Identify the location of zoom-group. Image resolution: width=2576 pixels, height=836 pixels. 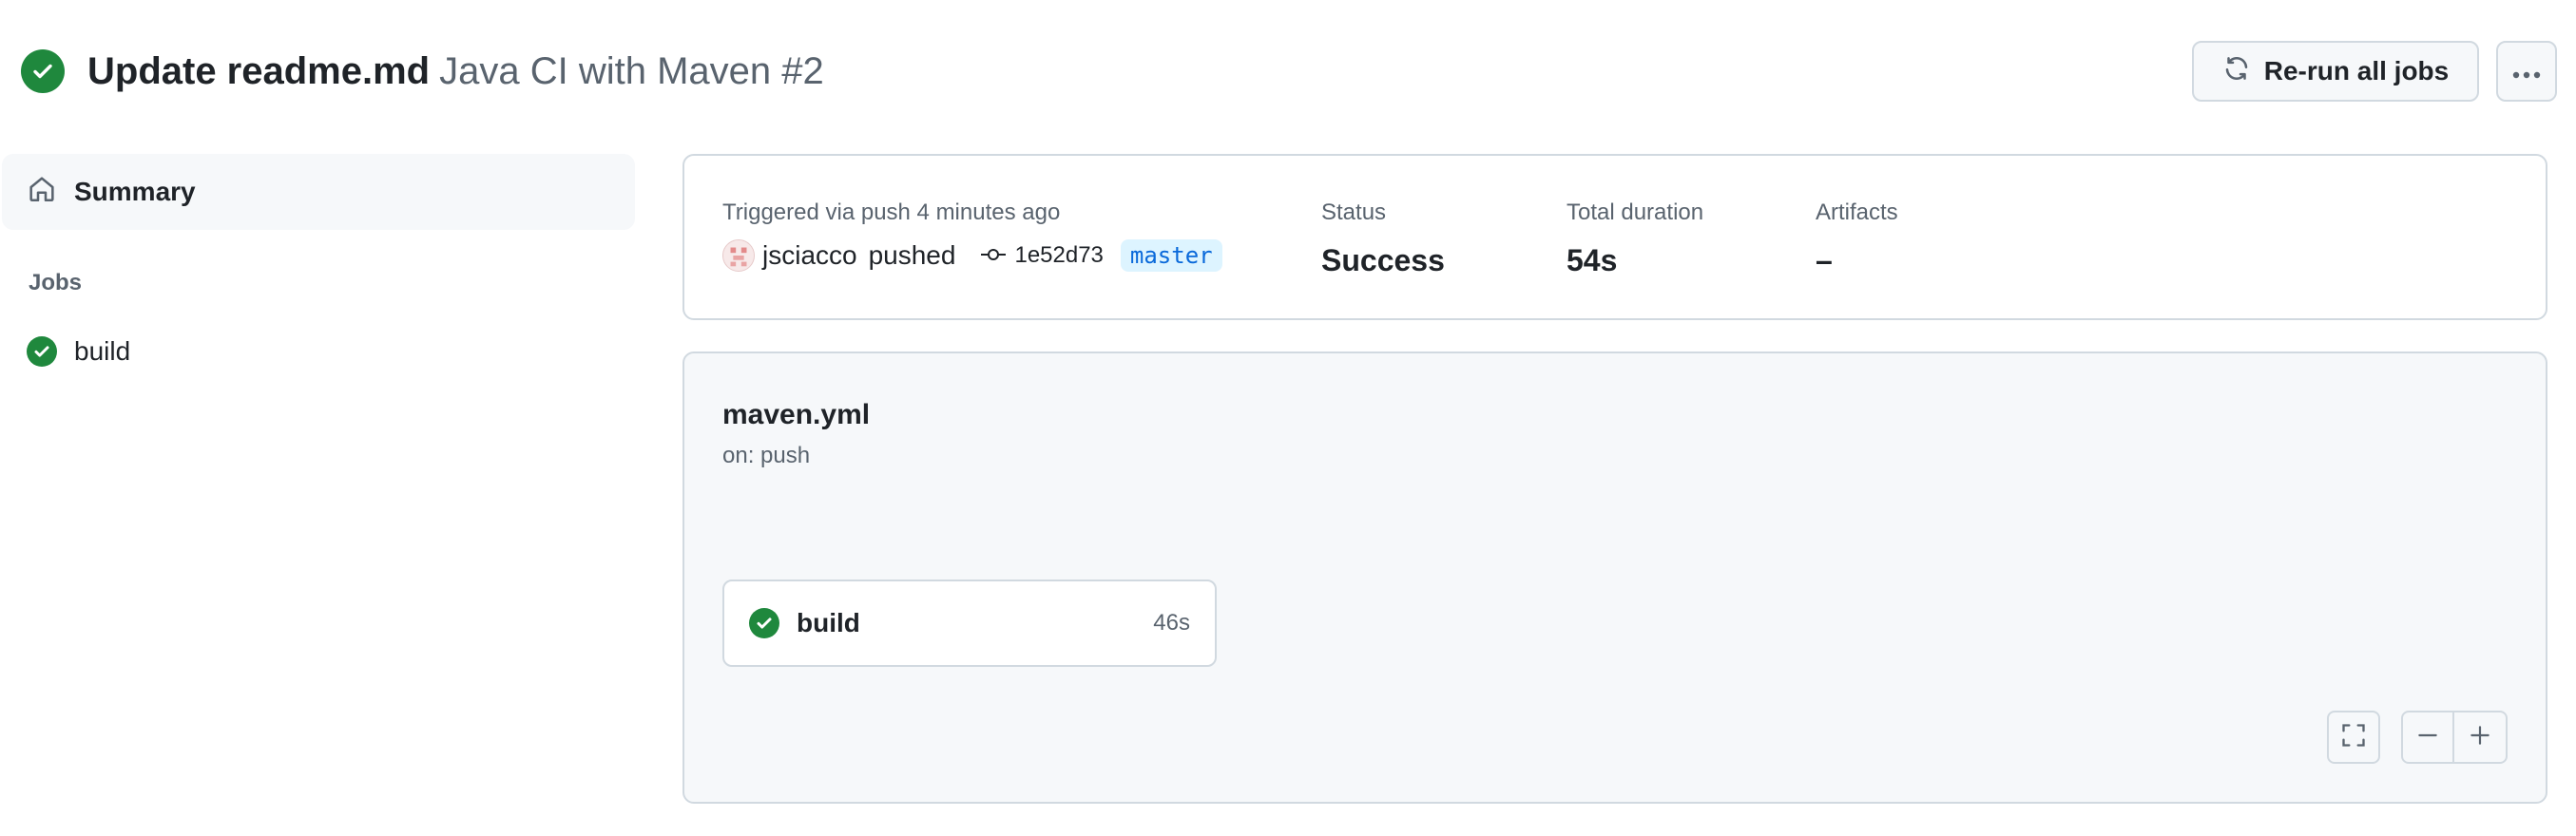
(2454, 737).